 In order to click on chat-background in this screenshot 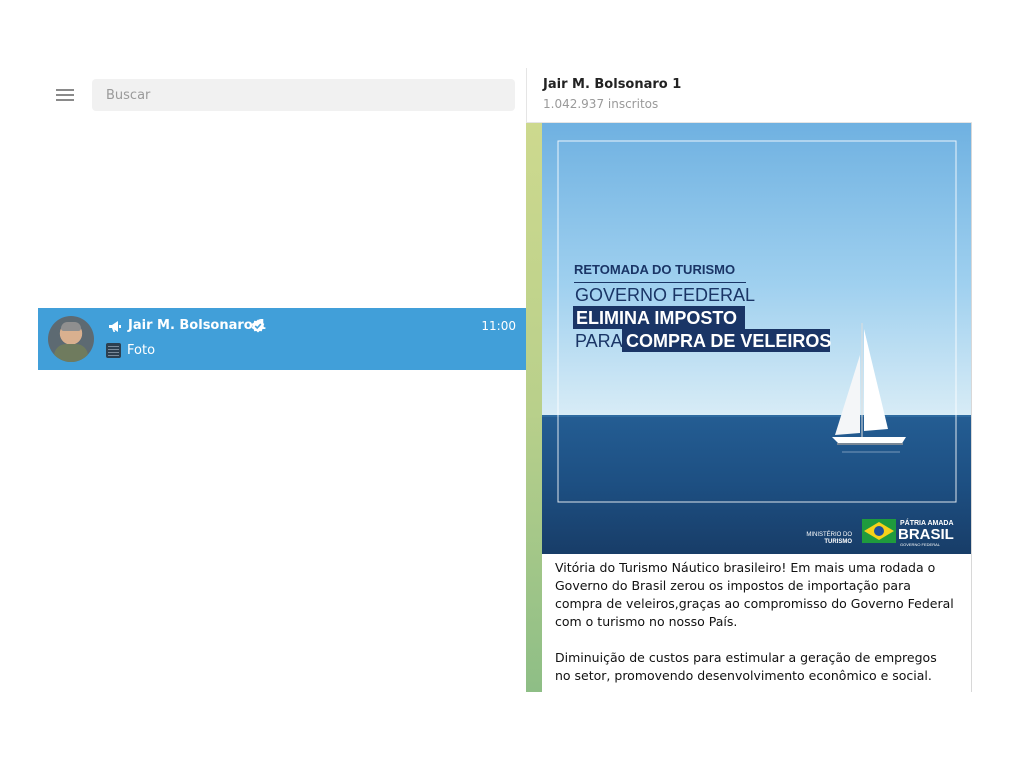, I will do `click(534, 407)`.